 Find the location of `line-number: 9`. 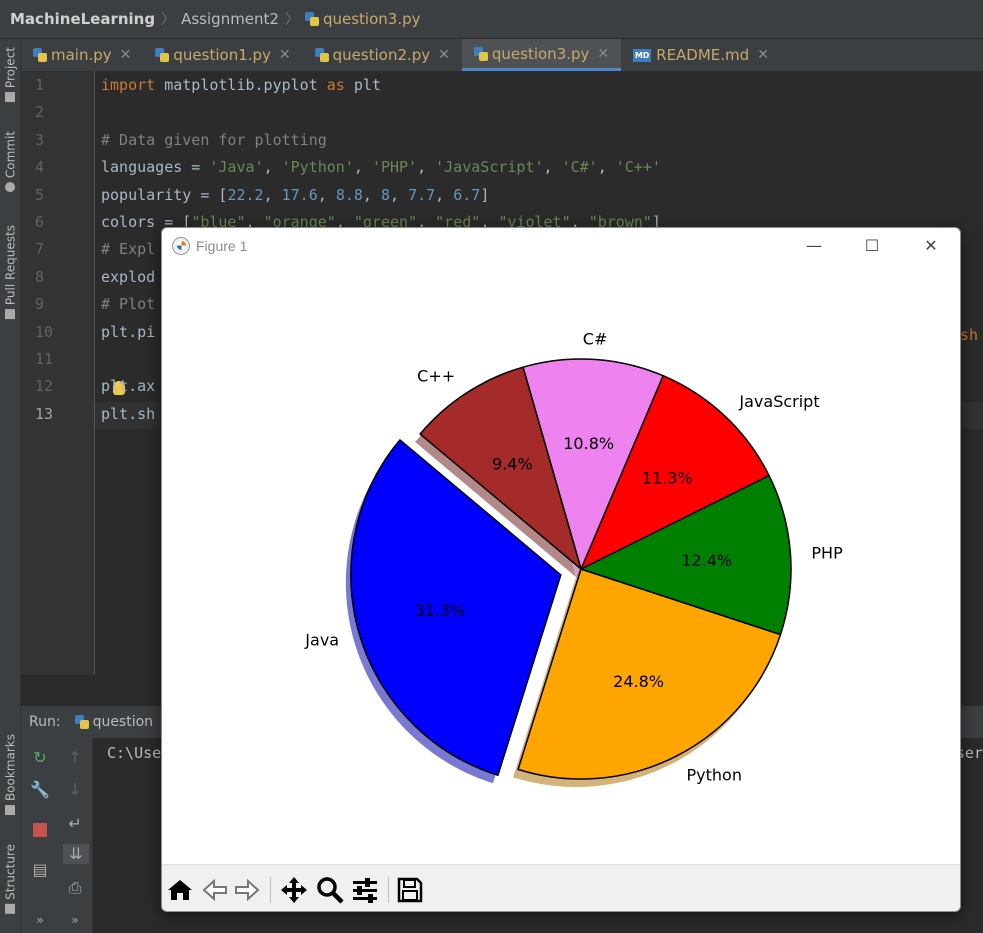

line-number: 9 is located at coordinates (40, 304).